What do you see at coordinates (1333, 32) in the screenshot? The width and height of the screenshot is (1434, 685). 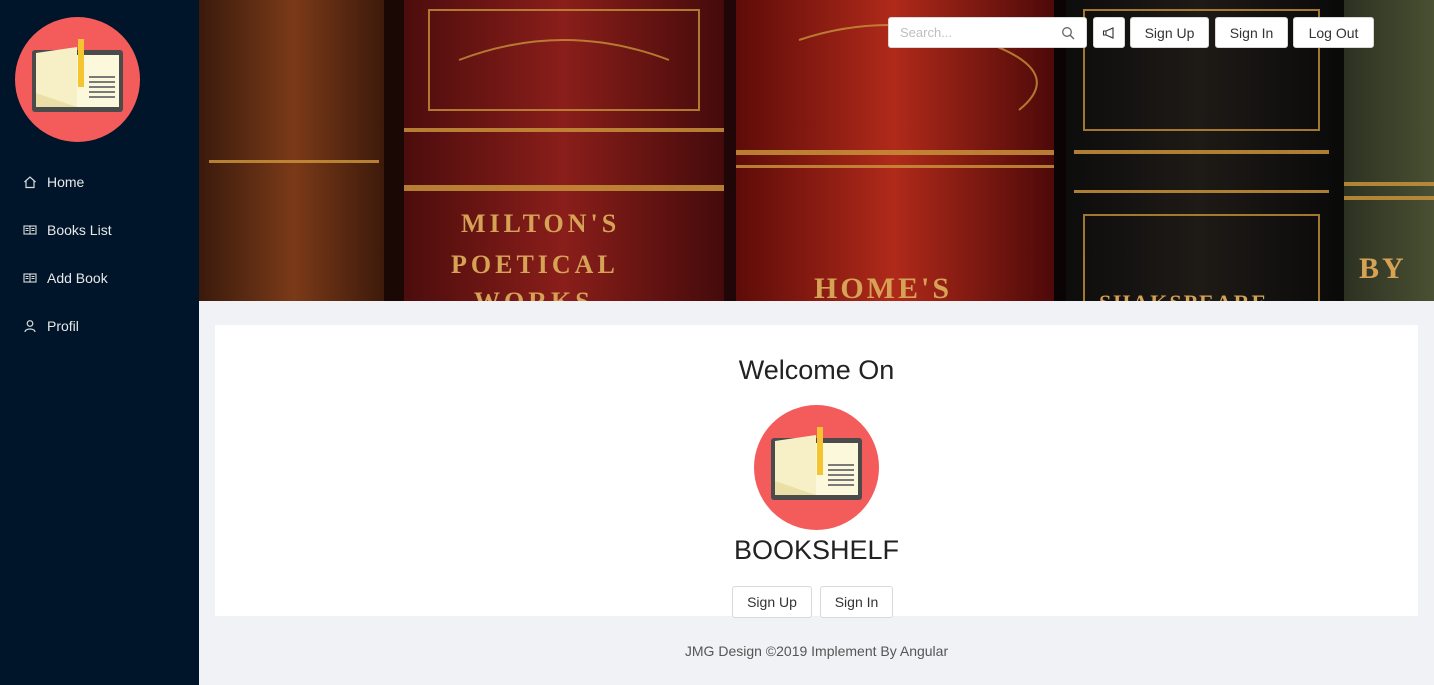 I see `header-log-out-button: Log Out` at bounding box center [1333, 32].